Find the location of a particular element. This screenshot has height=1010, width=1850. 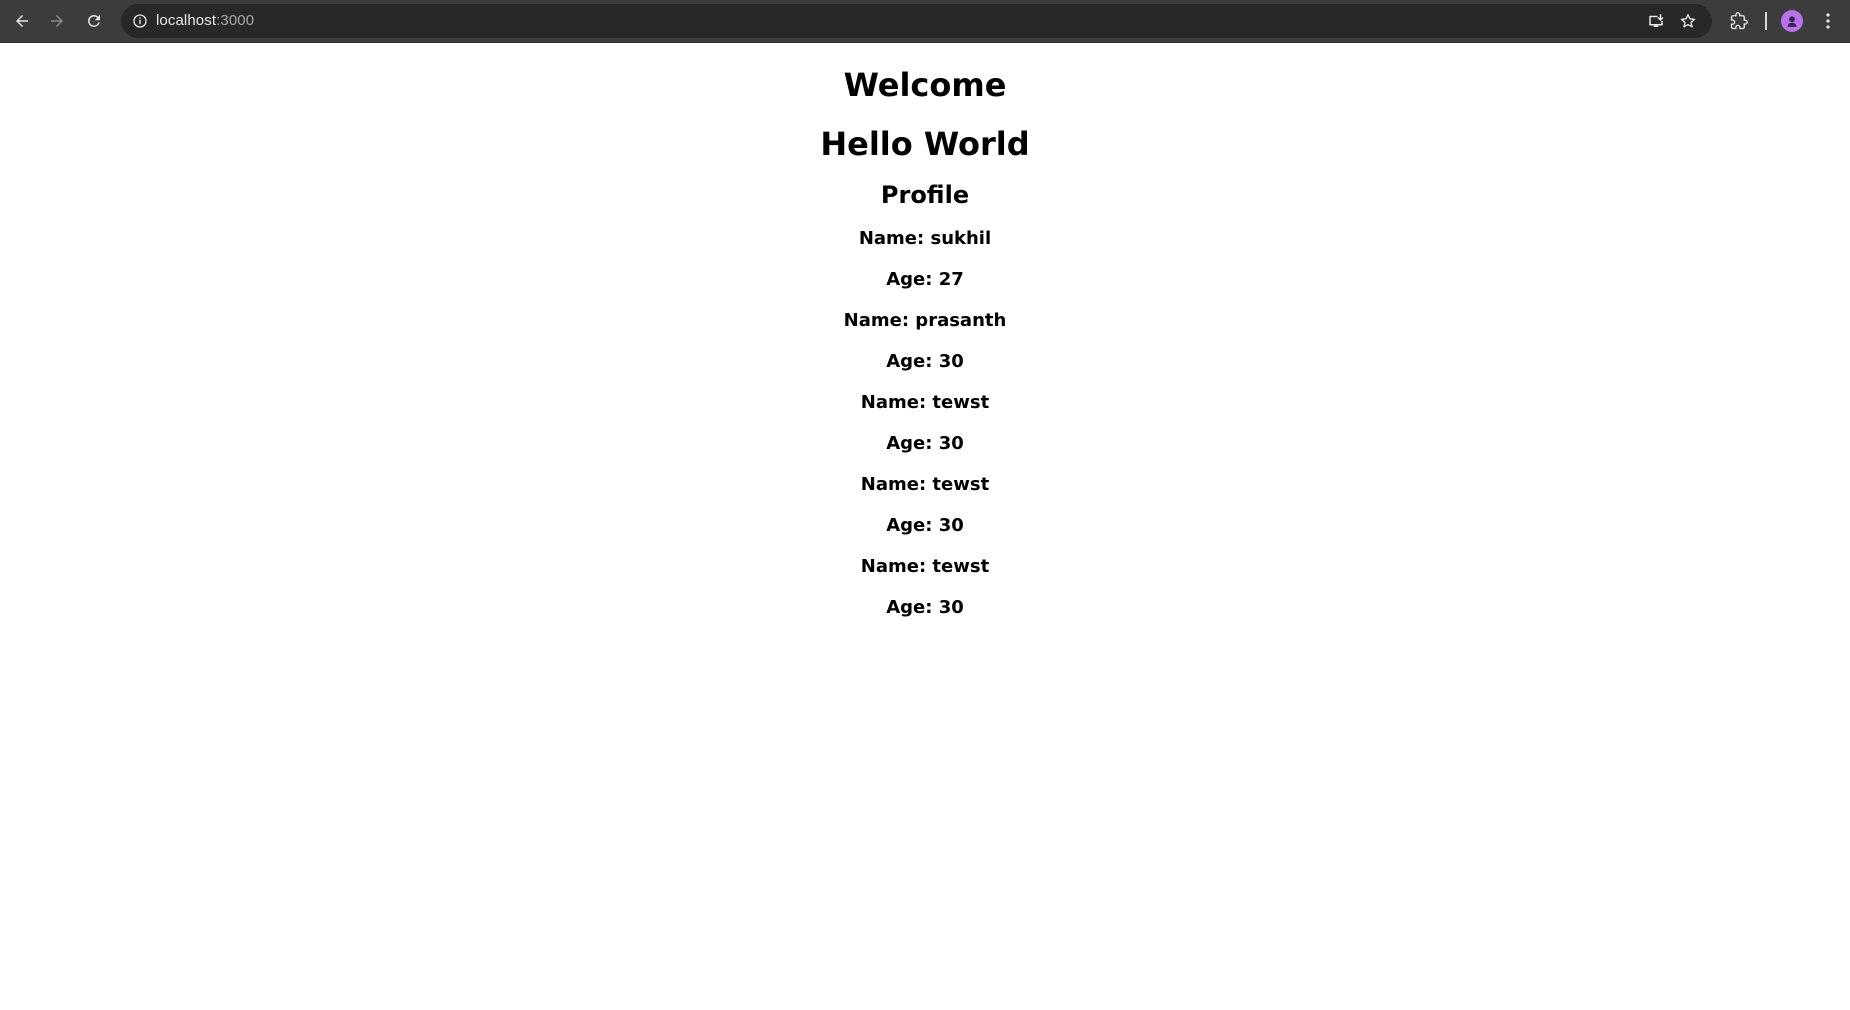

star-icon is located at coordinates (1688, 20).